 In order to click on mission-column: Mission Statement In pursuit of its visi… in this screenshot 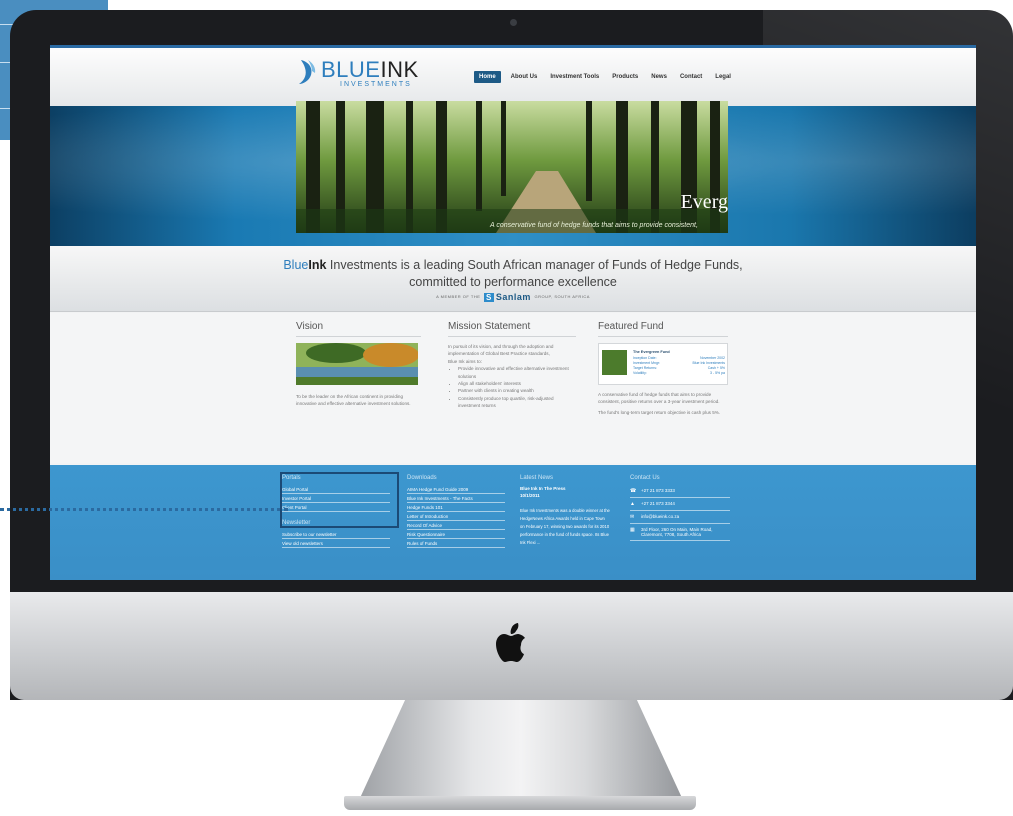, I will do `click(512, 365)`.